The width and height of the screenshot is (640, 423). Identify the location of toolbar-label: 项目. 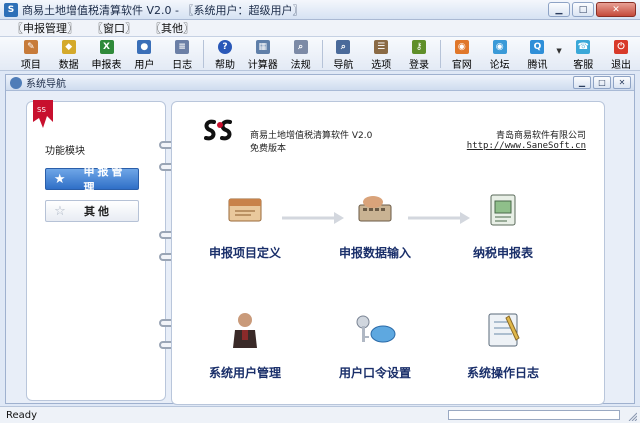
(30, 65).